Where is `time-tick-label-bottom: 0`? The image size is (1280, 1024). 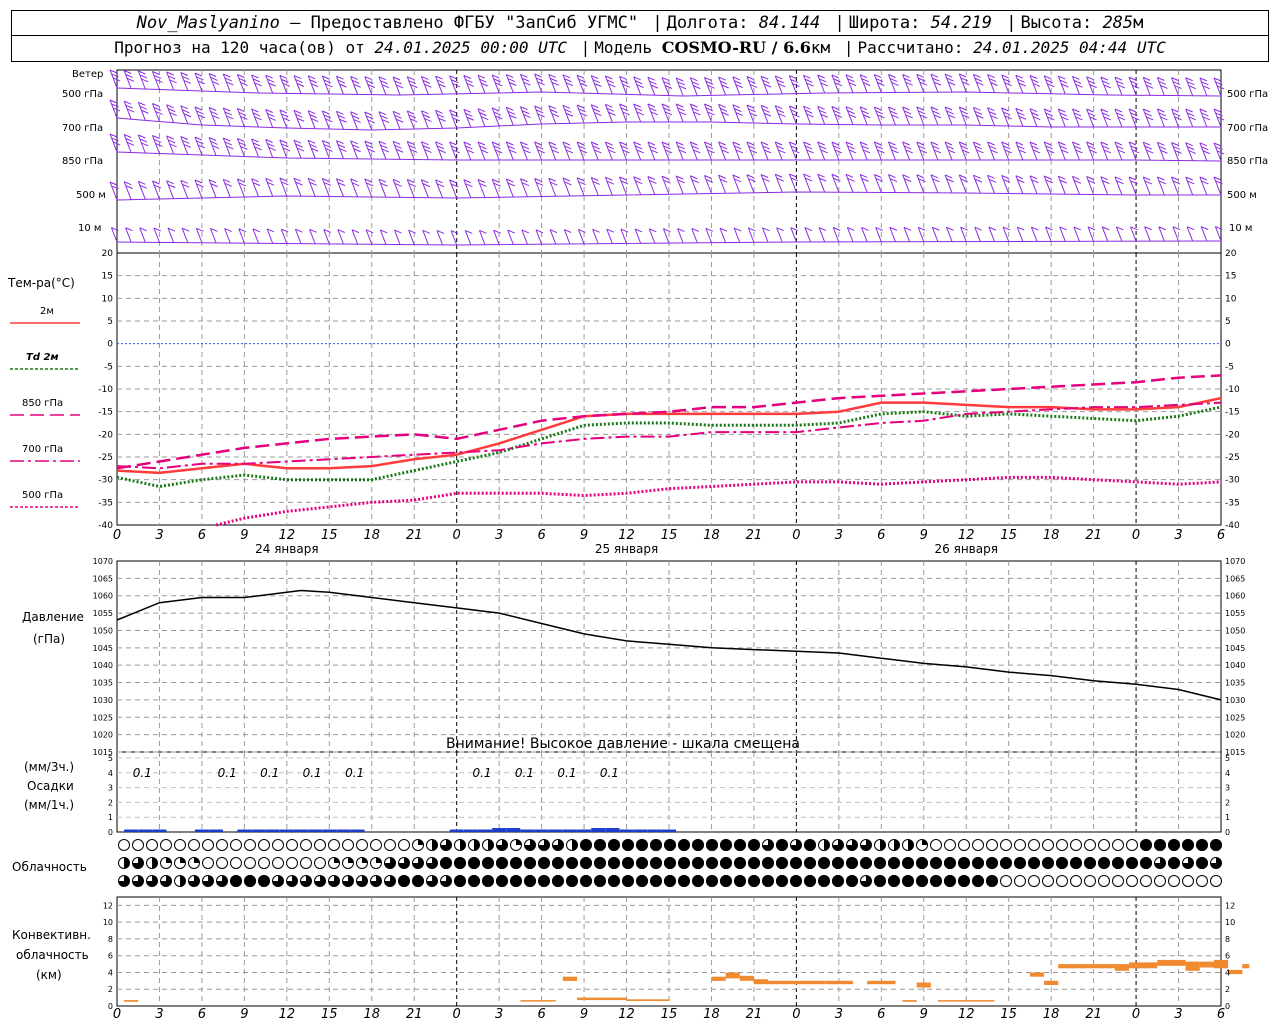 time-tick-label-bottom: 0 is located at coordinates (457, 1014).